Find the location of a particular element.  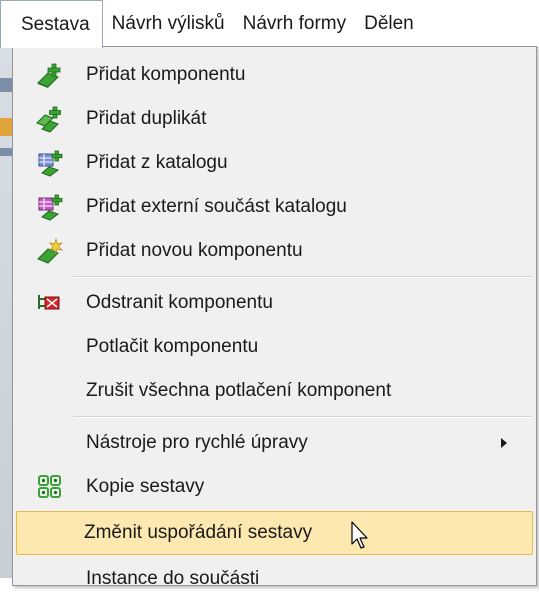

menu-item-add-external-catalog-part: Přidat externí součást katalogu is located at coordinates (274, 207).